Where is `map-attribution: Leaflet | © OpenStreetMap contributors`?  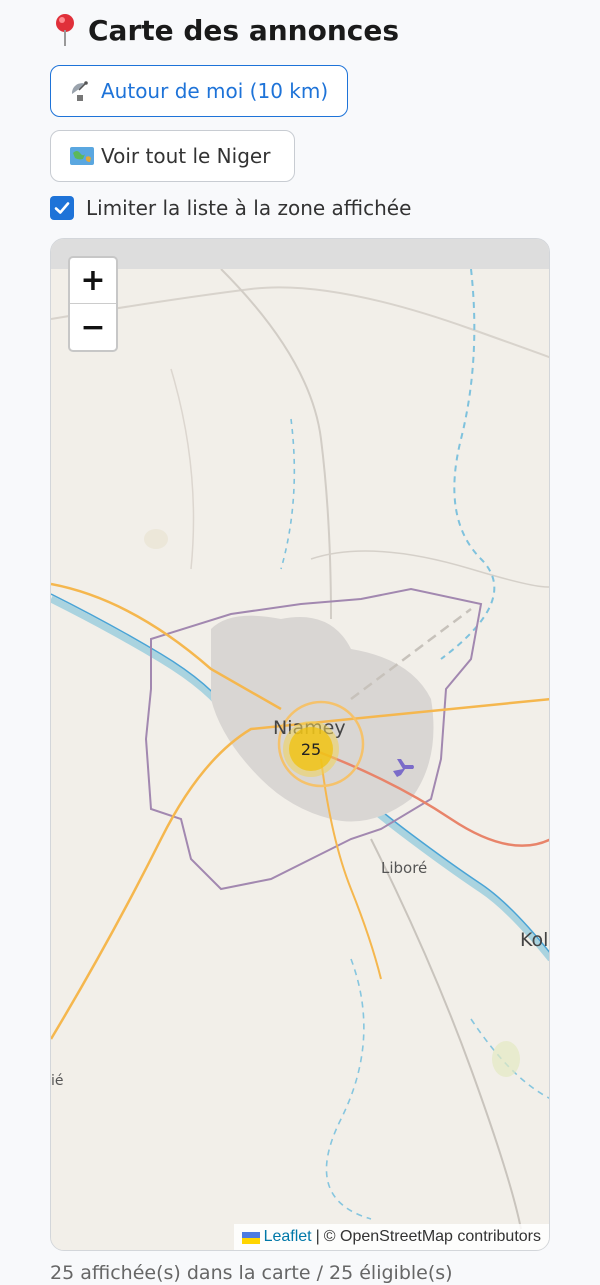 map-attribution: Leaflet | © OpenStreetMap contributors is located at coordinates (391, 1237).